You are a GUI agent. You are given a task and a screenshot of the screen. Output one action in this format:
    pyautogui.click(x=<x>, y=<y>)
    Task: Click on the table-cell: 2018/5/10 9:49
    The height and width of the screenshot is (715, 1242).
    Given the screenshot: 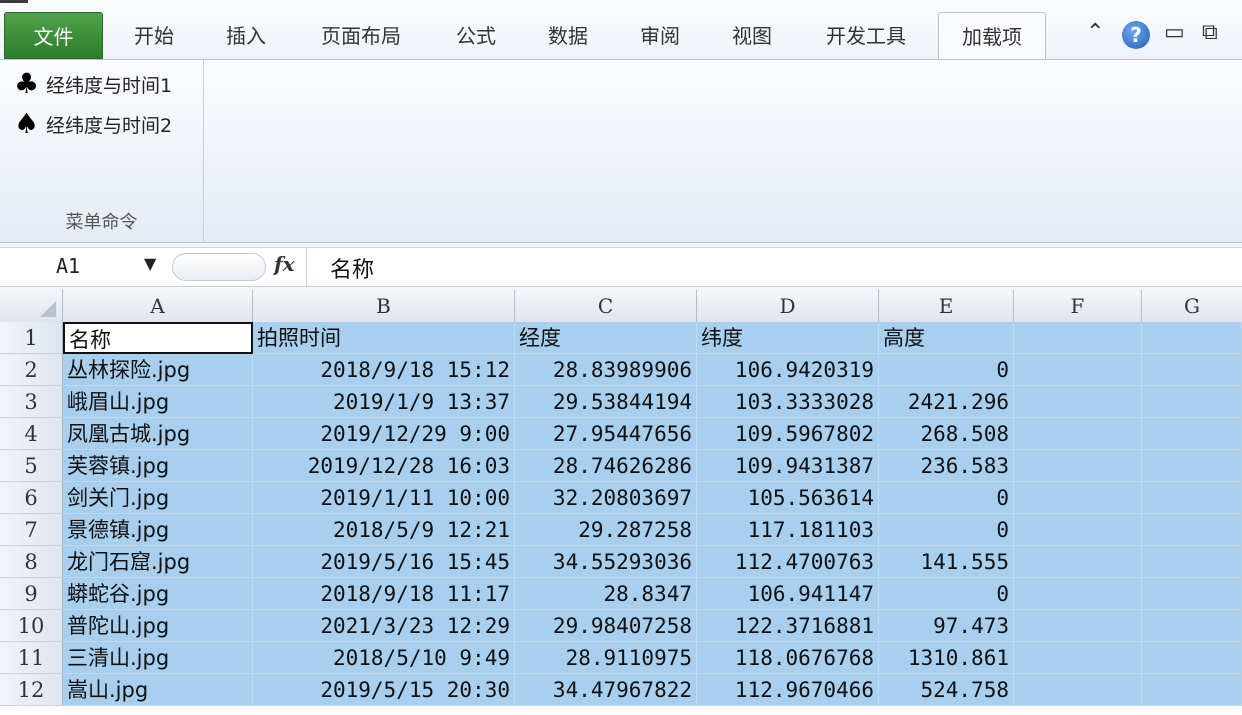 What is the action you would take?
    pyautogui.click(x=384, y=658)
    